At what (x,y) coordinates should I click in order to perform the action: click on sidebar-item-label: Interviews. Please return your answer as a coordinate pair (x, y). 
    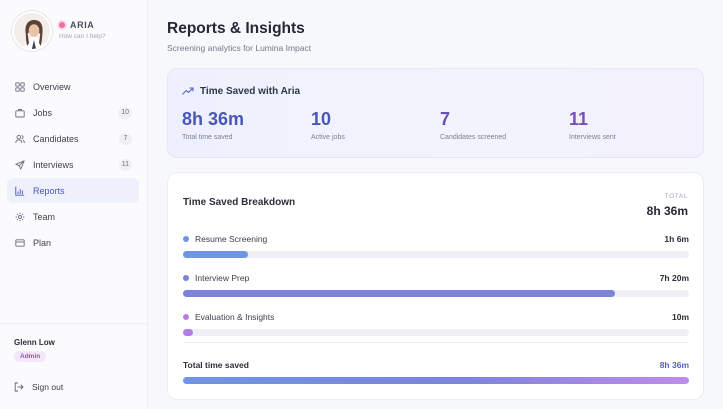
    Looking at the image, I should click on (53, 164).